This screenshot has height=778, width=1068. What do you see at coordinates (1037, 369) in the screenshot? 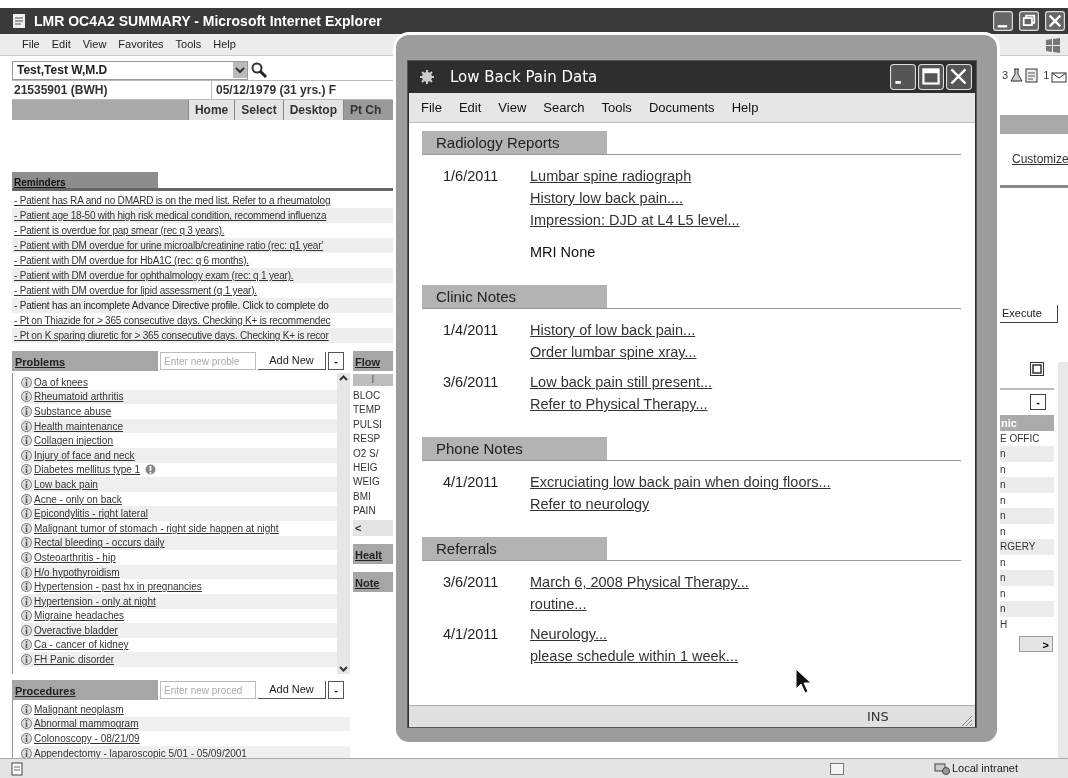
I see `maximize-button` at bounding box center [1037, 369].